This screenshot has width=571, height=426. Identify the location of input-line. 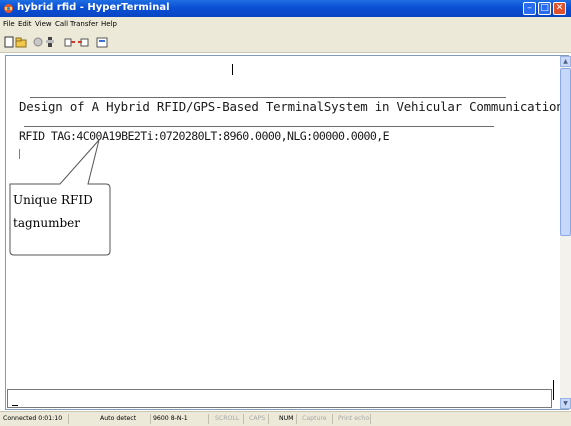
(279, 398).